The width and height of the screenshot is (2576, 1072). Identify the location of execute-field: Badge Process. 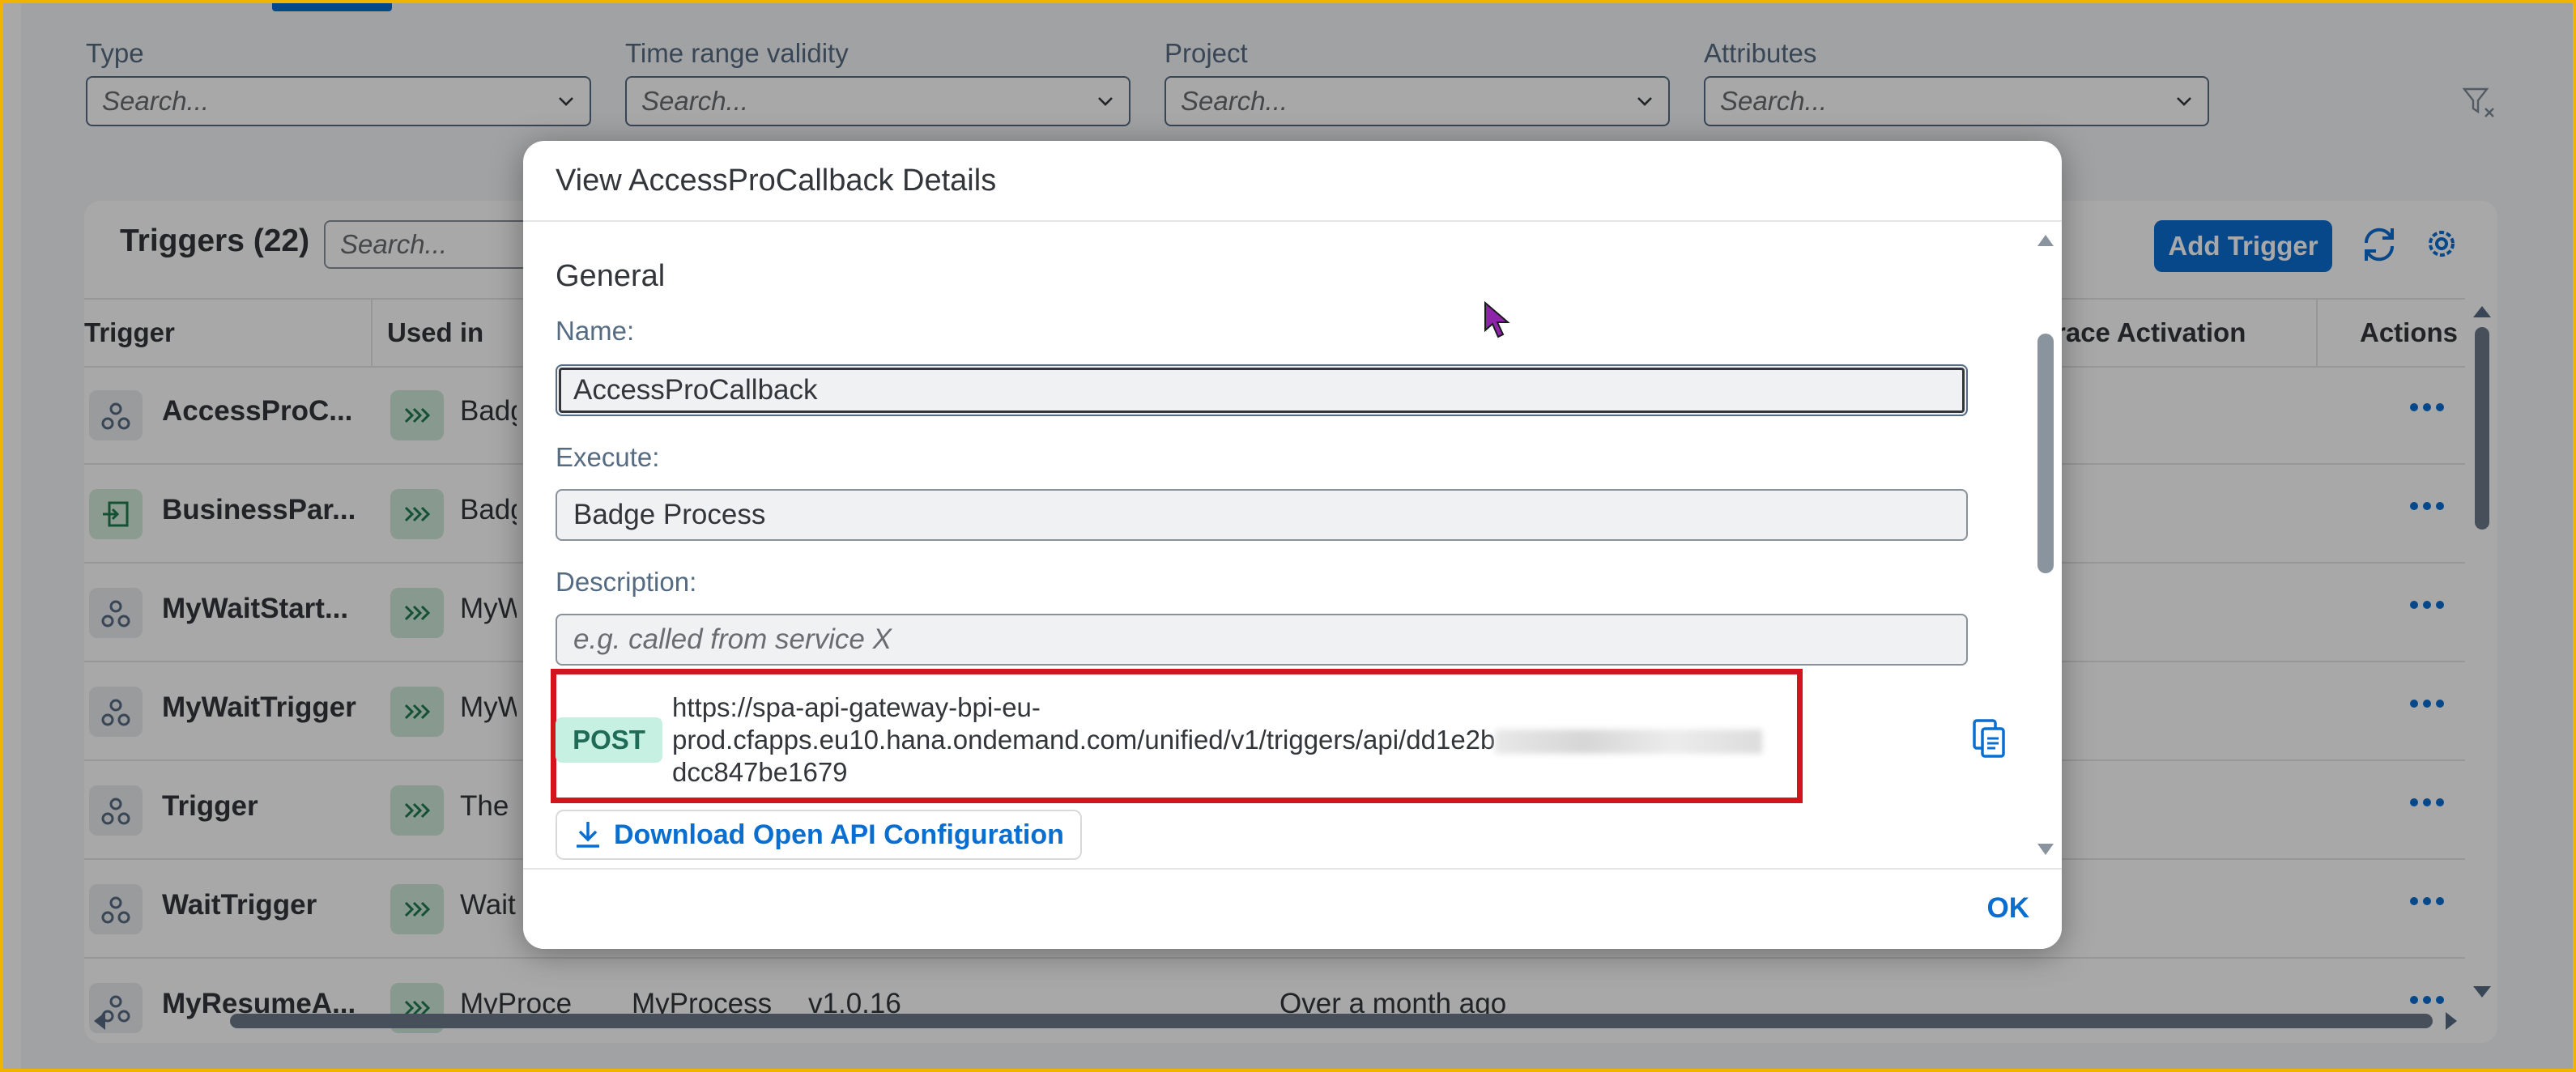
(1262, 515).